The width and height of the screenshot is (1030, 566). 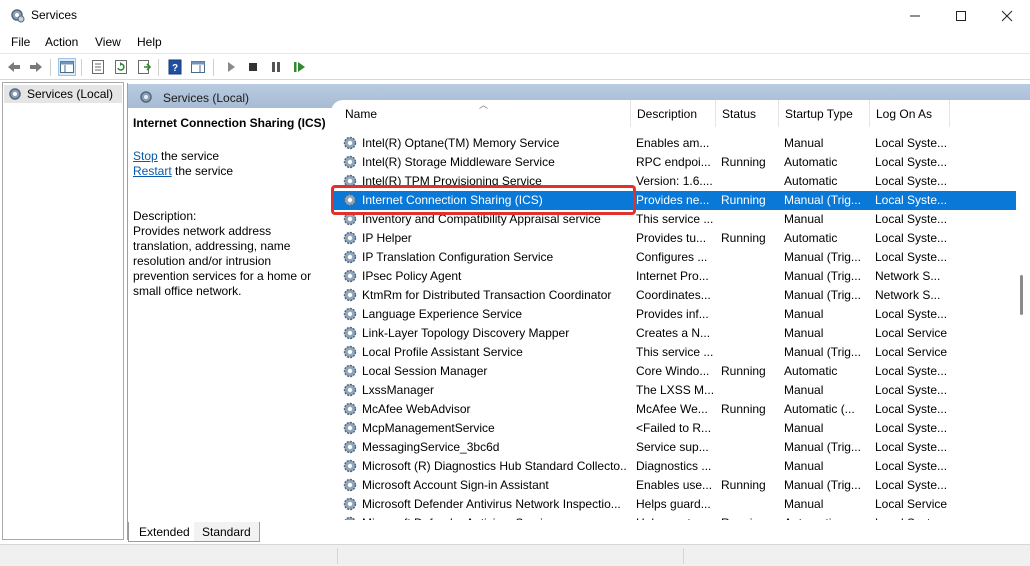 I want to click on gears-icon, so click(x=146, y=97).